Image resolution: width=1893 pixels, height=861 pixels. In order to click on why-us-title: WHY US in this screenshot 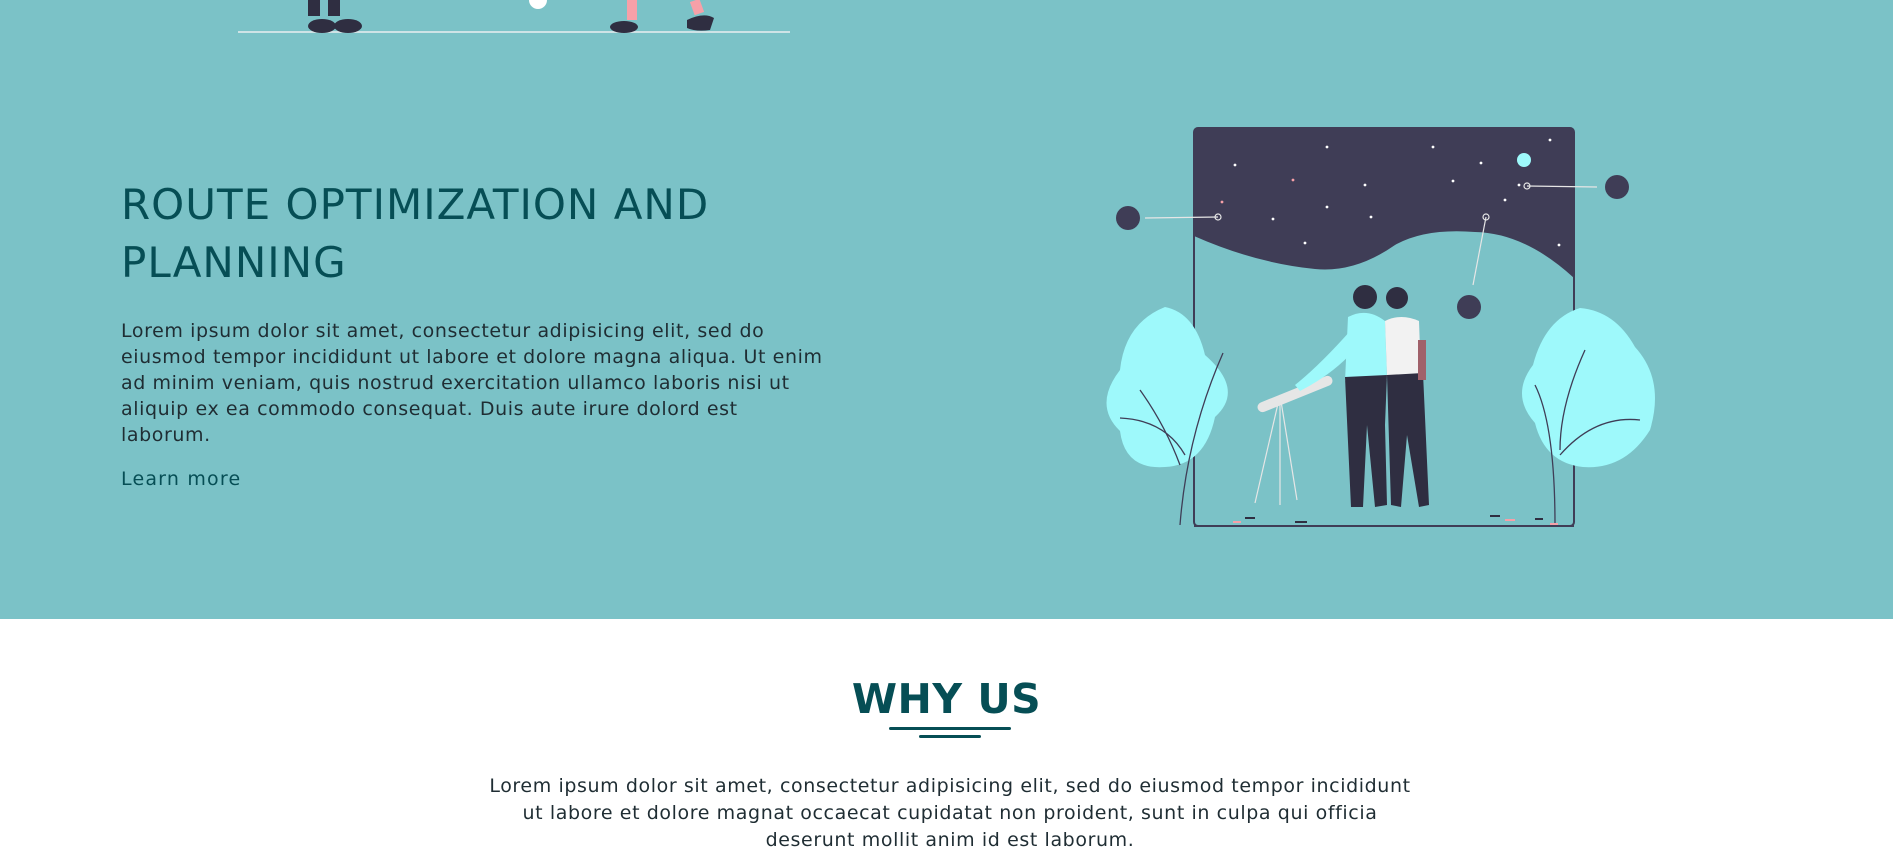, I will do `click(946, 699)`.